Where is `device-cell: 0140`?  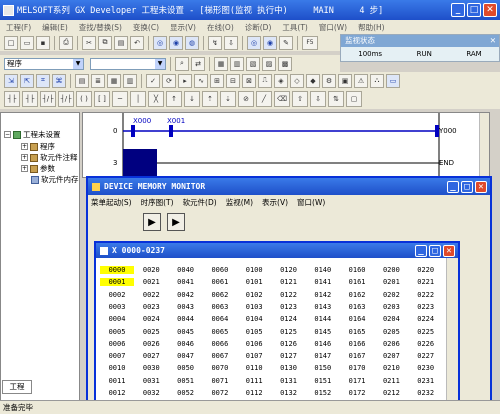 device-cell: 0140 is located at coordinates (323, 270).